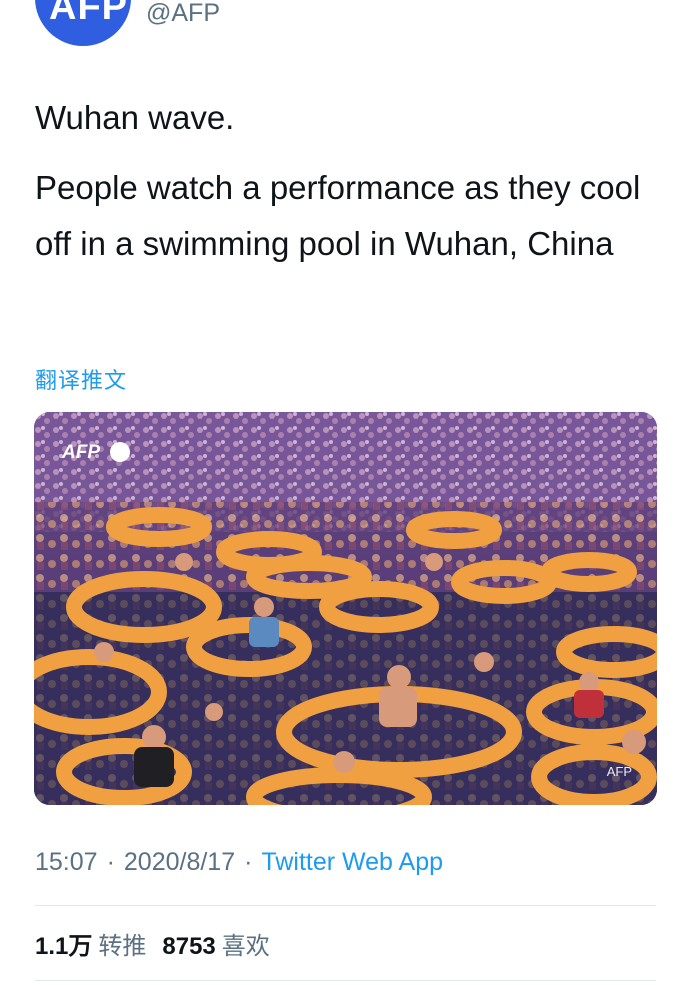 This screenshot has height=985, width=690. I want to click on tweet-stats: 1.1万 转推 8753 喜欢, so click(160, 943).